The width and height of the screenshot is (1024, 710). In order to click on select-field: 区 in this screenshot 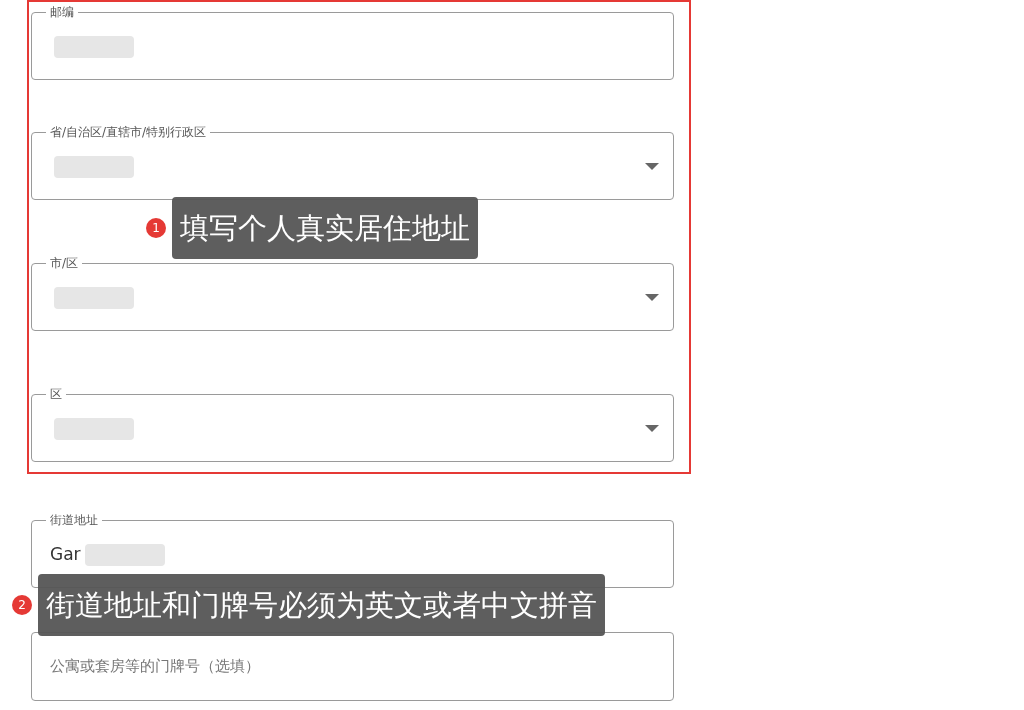, I will do `click(352, 424)`.